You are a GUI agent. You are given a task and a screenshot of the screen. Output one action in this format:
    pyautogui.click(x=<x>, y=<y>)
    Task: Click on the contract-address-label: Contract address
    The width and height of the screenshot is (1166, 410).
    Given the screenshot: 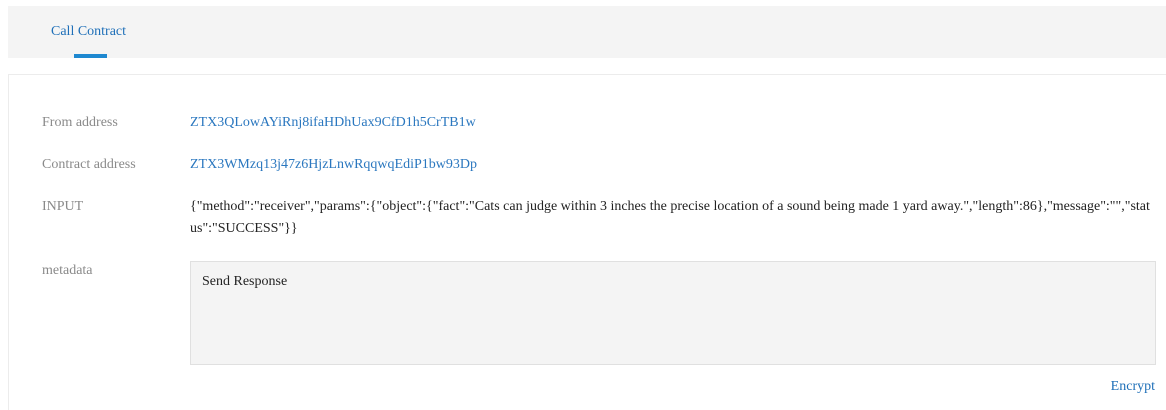 What is the action you would take?
    pyautogui.click(x=89, y=164)
    